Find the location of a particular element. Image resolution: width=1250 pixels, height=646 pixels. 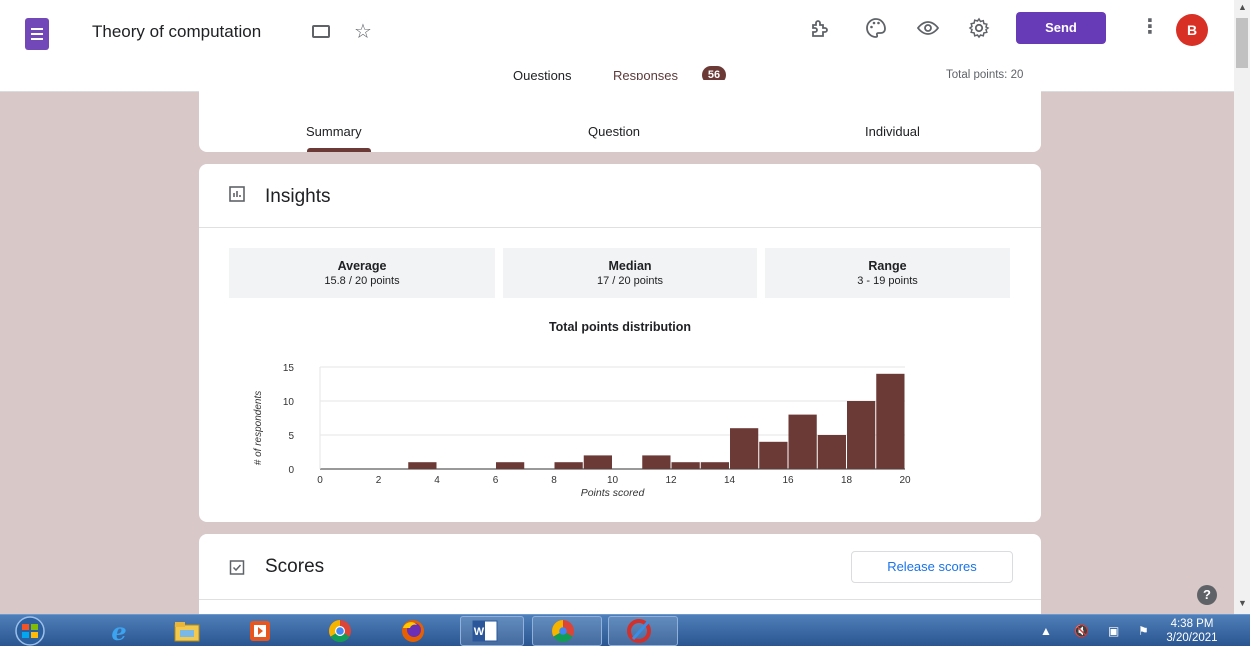

word-icon: W is located at coordinates (485, 631).